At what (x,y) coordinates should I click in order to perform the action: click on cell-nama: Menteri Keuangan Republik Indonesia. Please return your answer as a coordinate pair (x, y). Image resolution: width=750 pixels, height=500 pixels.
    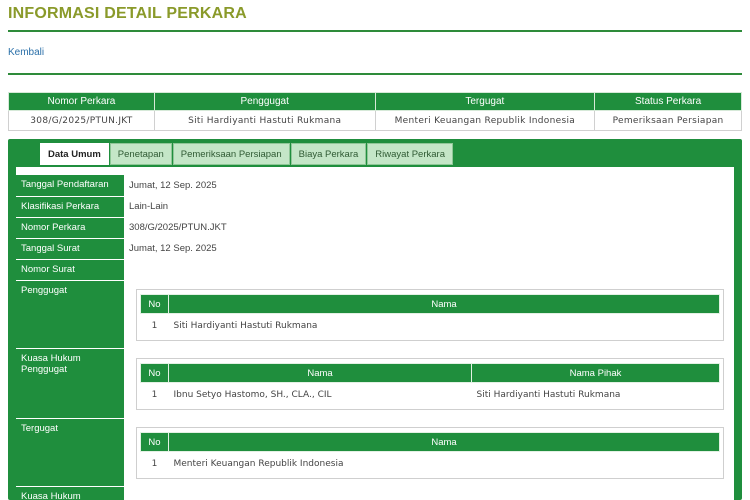
    Looking at the image, I should click on (444, 463).